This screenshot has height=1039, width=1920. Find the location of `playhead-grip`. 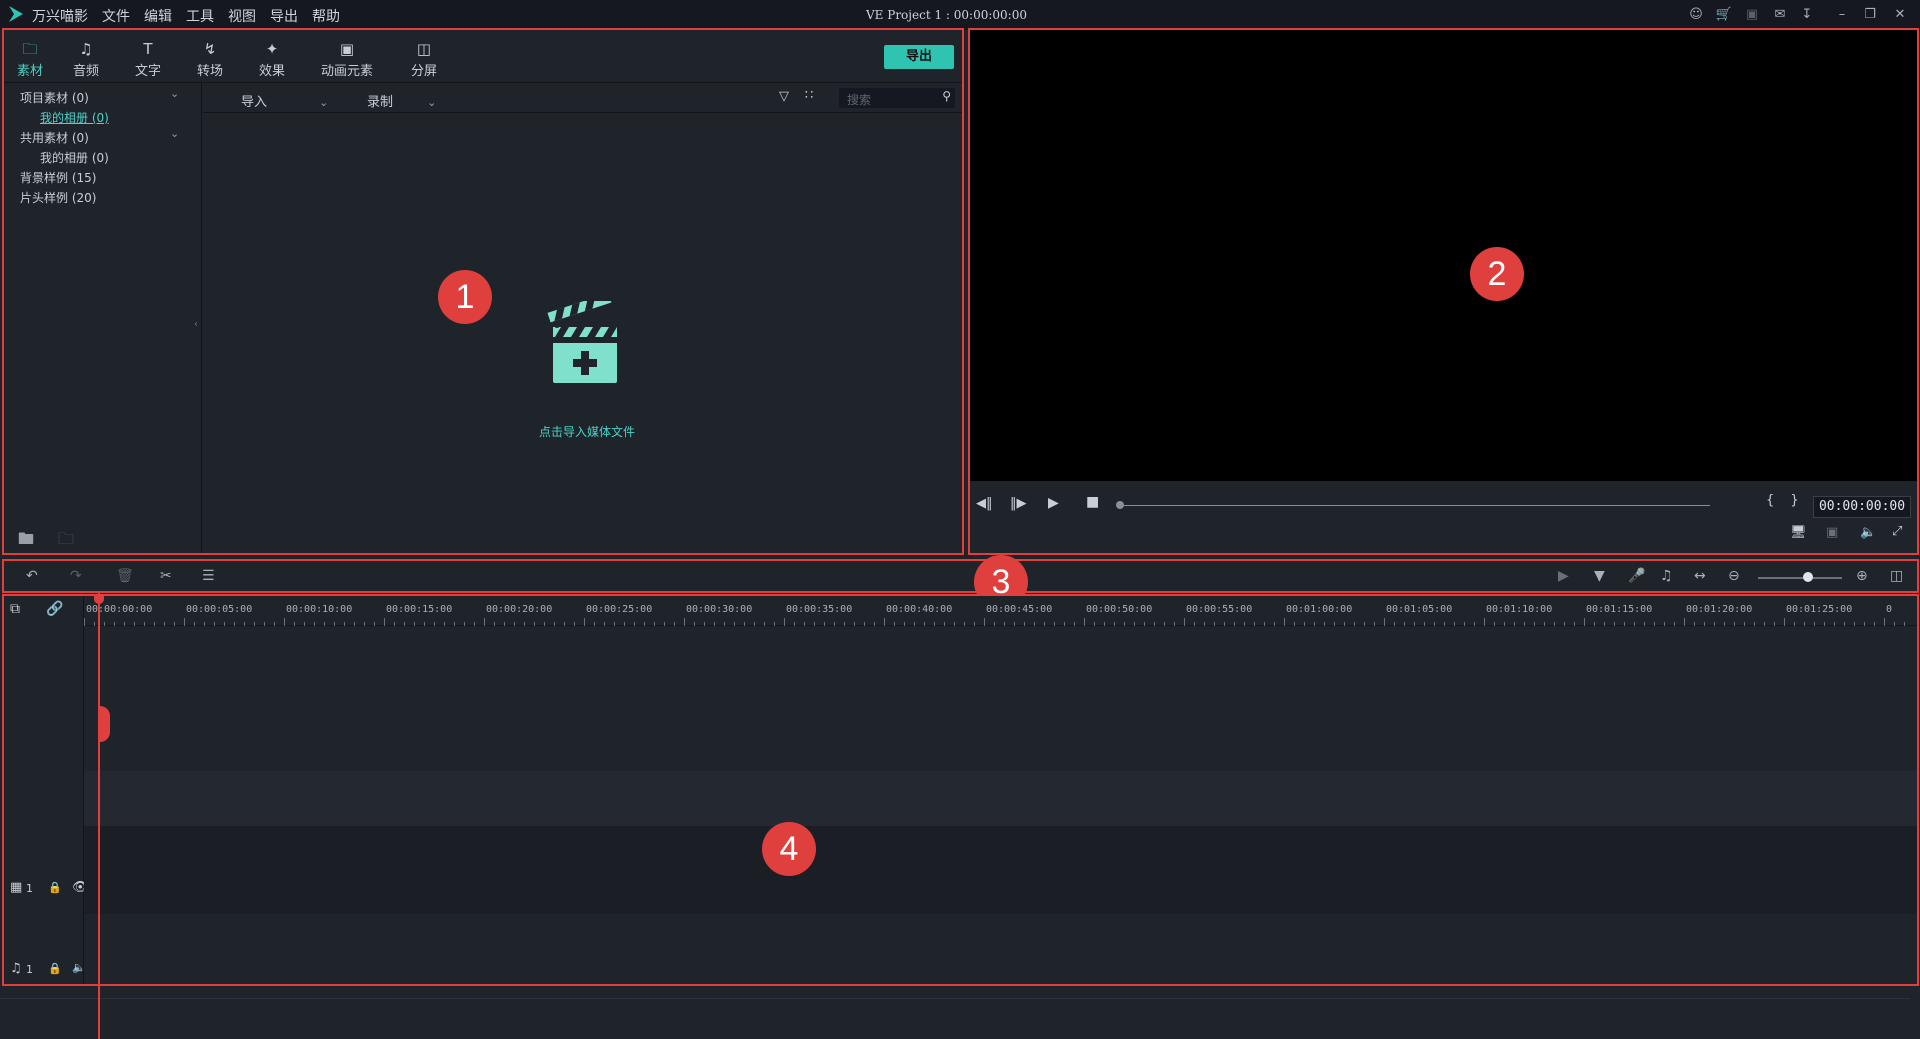

playhead-grip is located at coordinates (104, 724).